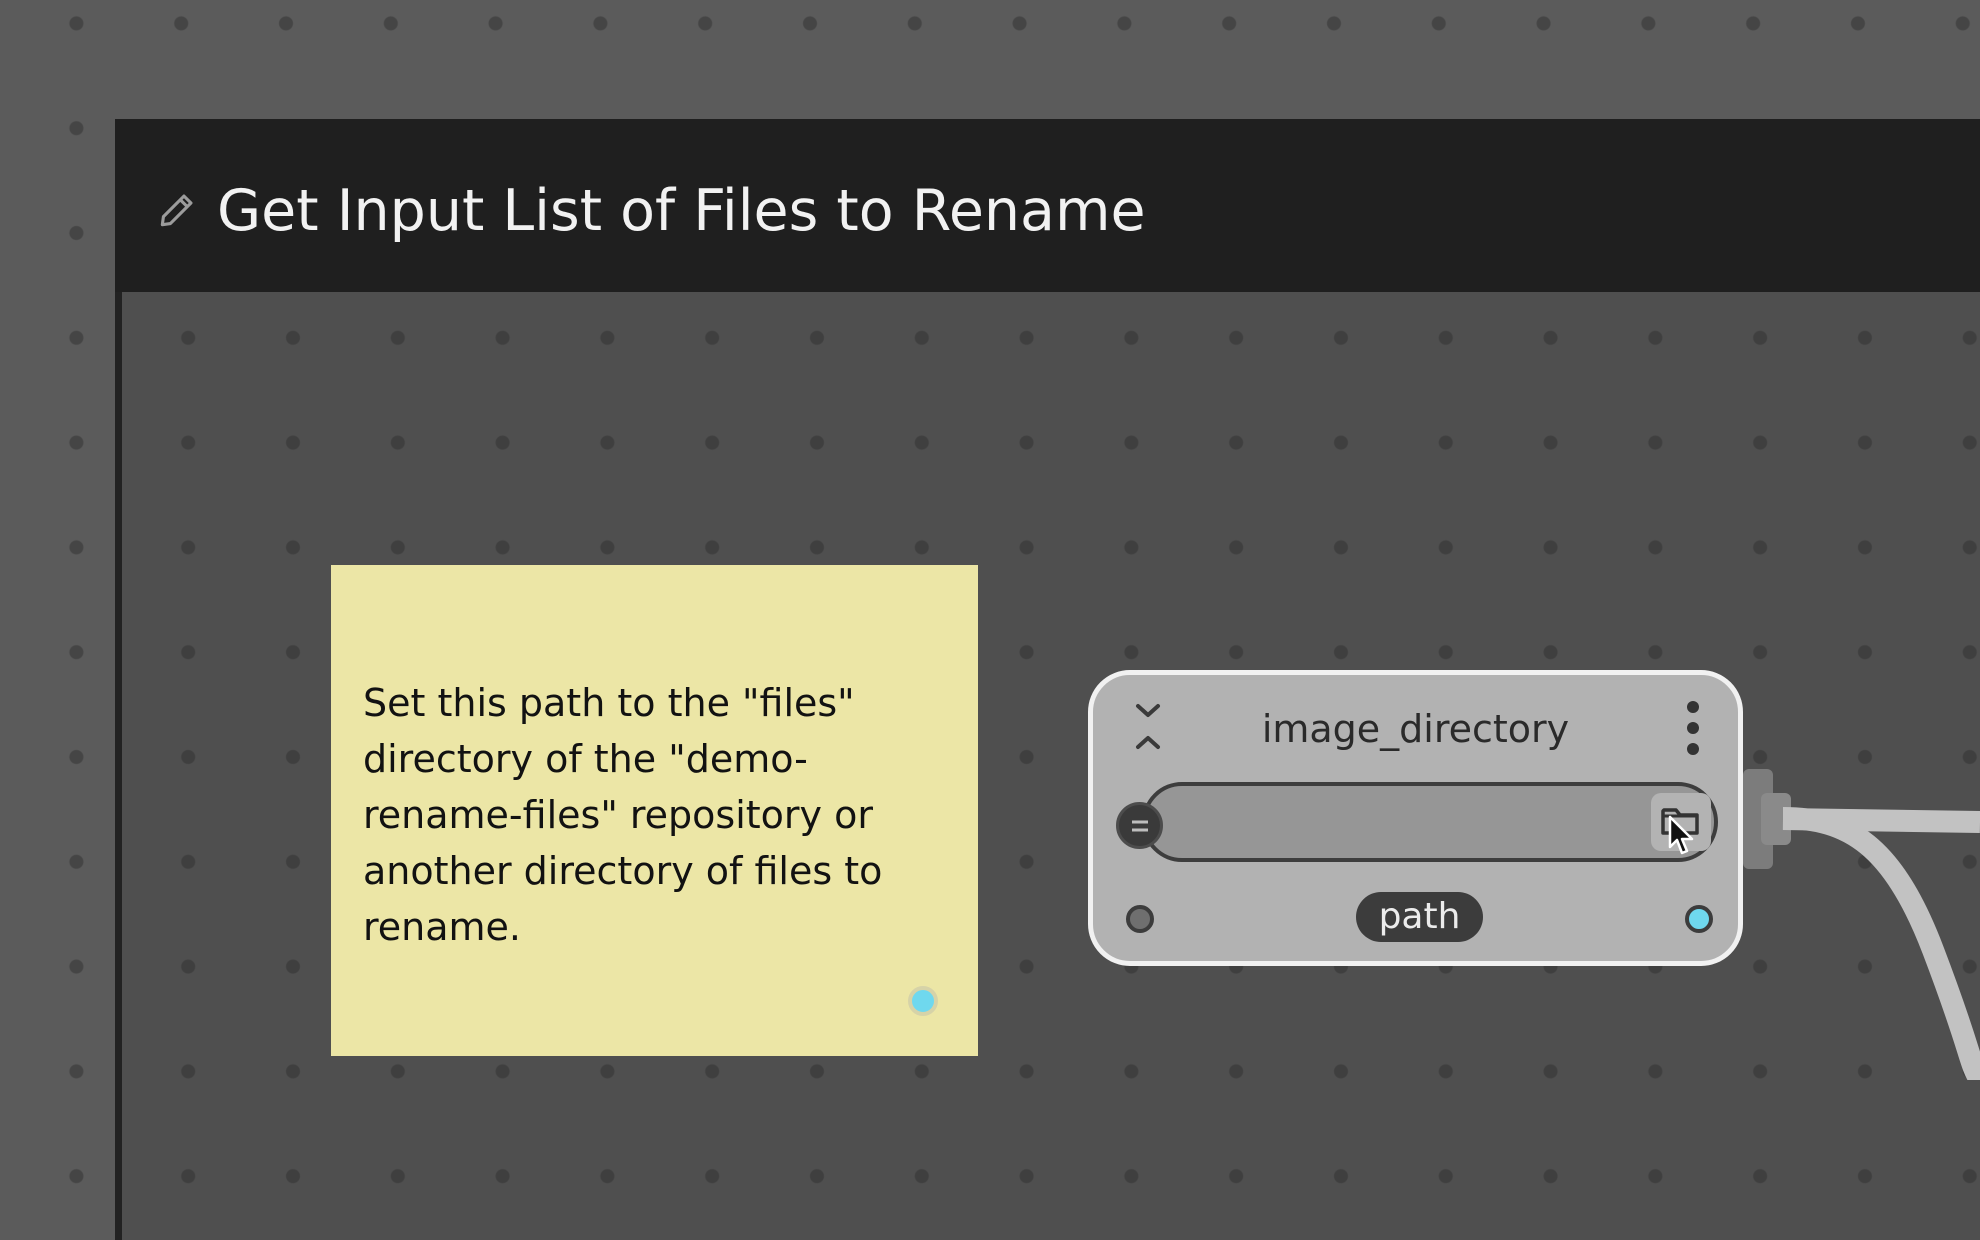 The image size is (1980, 1240). Describe the element at coordinates (177, 210) in the screenshot. I see `pencil-icon` at that location.